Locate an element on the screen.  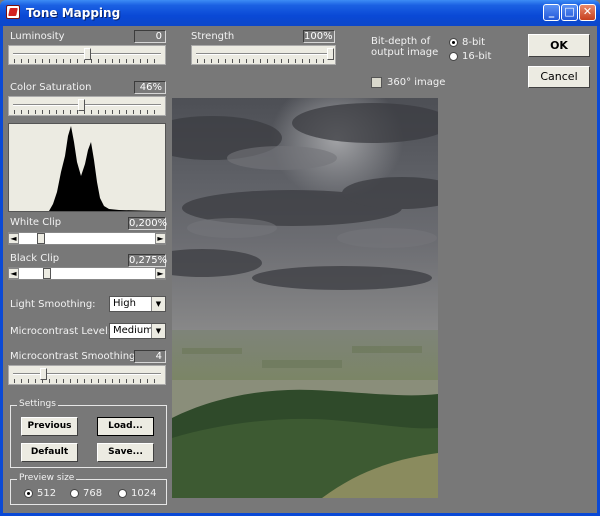
bit-depth-label-line1: Bit-depth of is located at coordinates (401, 41).